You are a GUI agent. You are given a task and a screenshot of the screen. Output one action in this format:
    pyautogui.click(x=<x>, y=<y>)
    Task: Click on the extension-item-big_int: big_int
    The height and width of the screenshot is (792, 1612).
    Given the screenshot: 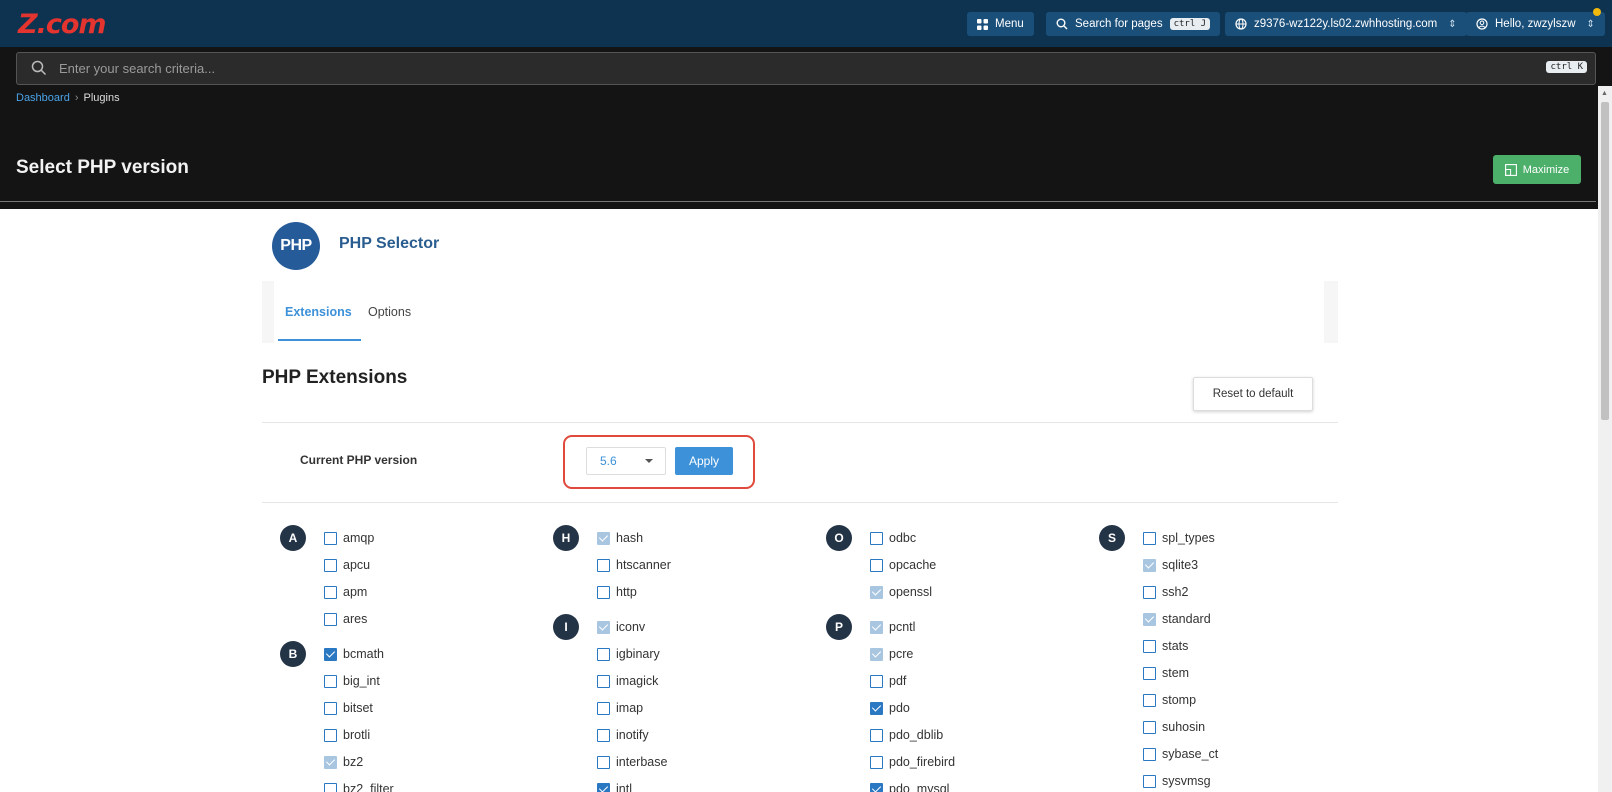 What is the action you would take?
    pyautogui.click(x=352, y=681)
    